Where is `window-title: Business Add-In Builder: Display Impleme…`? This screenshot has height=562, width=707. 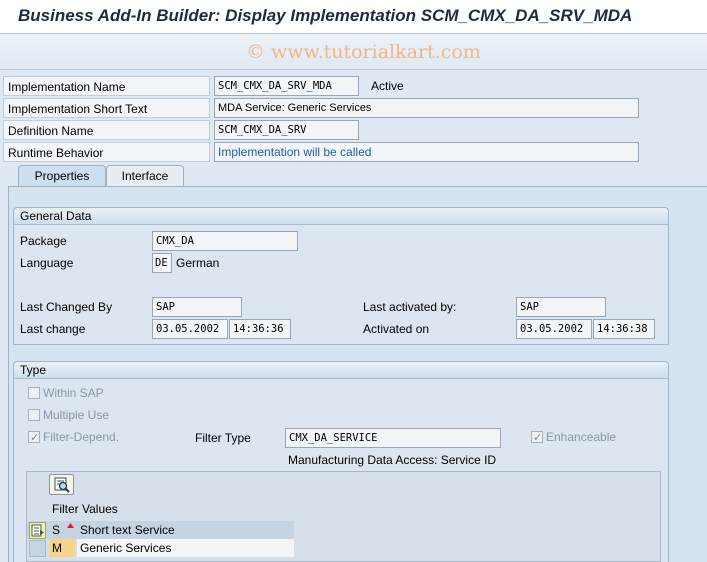 window-title: Business Add-In Builder: Display Impleme… is located at coordinates (325, 15).